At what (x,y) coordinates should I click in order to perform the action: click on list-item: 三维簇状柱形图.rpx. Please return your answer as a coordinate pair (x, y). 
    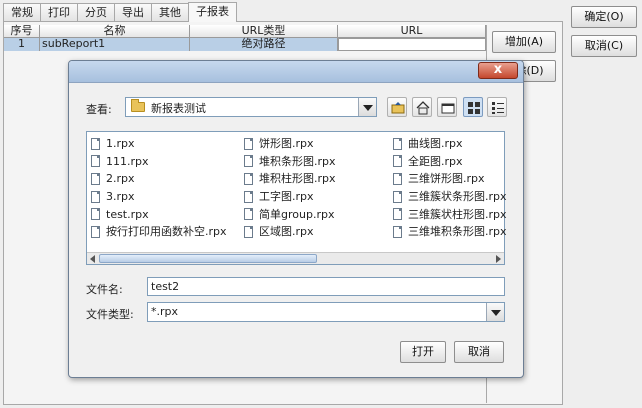
    Looking at the image, I should click on (450, 214).